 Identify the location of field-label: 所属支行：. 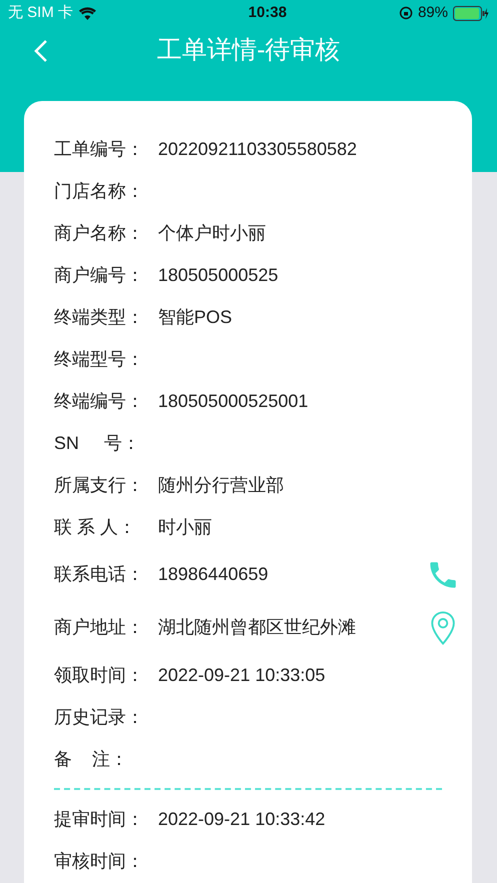
(99, 485).